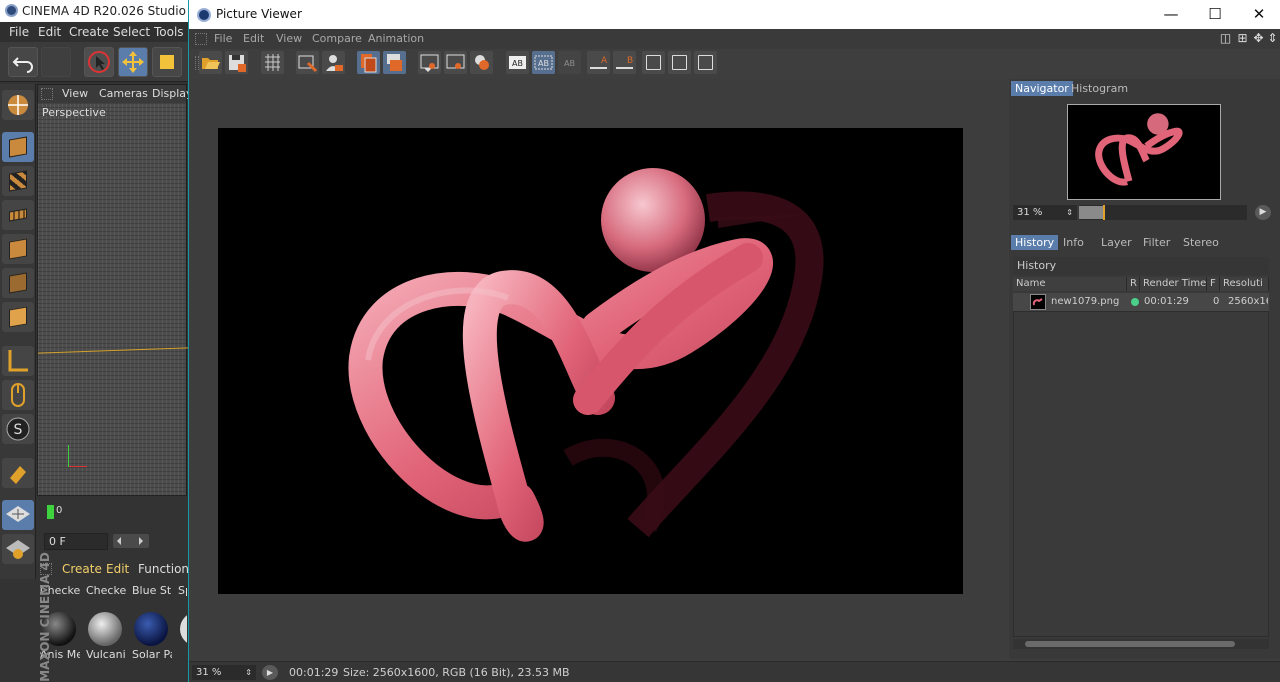 The image size is (1280, 682). Describe the element at coordinates (105, 634) in the screenshot. I see `material-vulcanic: Vulcanic` at that location.